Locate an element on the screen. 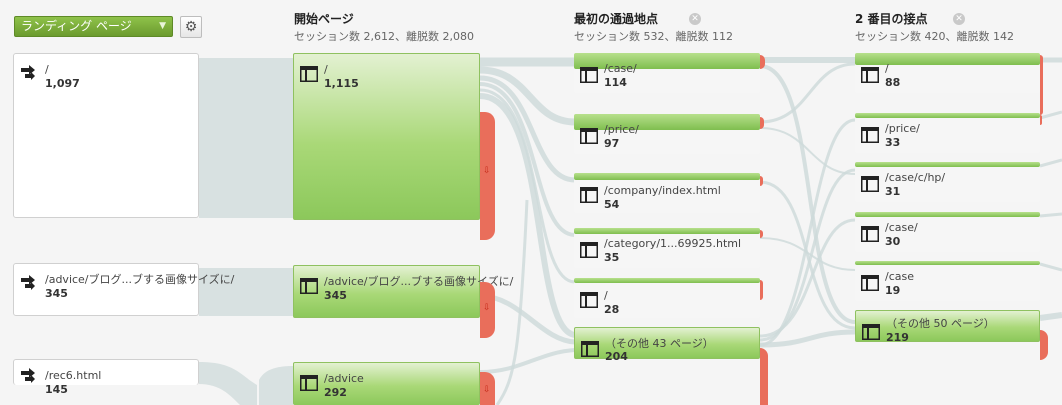 The image size is (1062, 405). gear-icon: ⚙ is located at coordinates (191, 27).